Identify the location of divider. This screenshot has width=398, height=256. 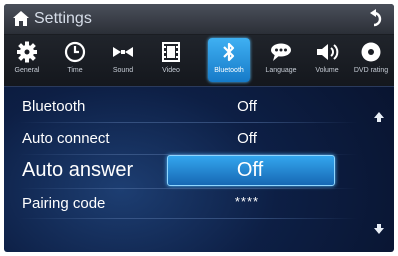
(199, 86).